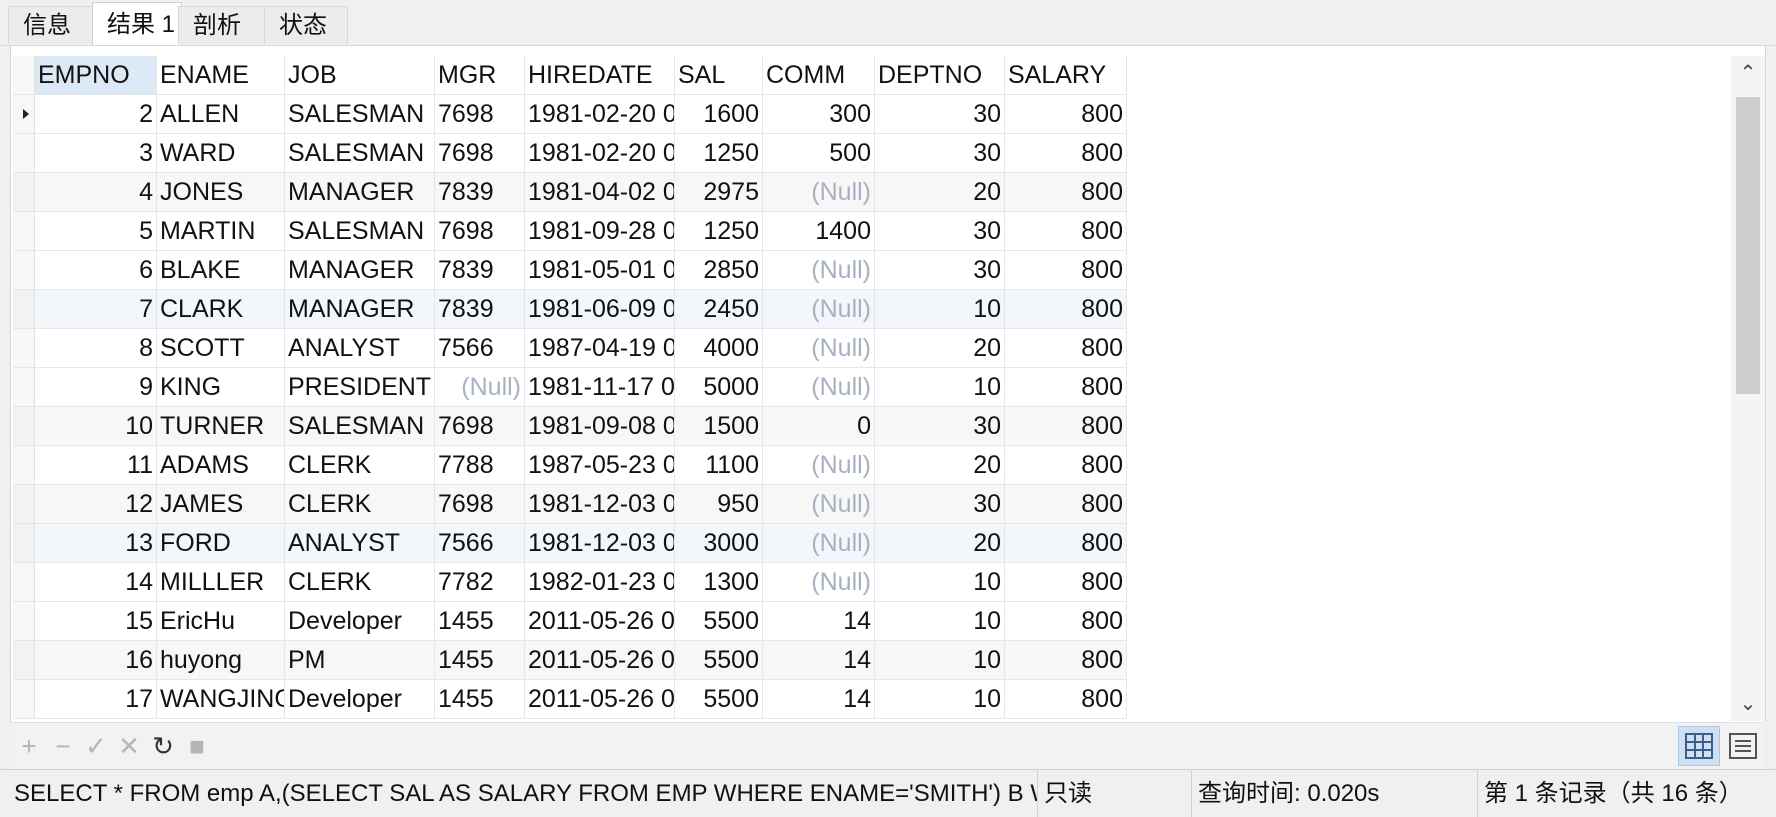  I want to click on cell-hiredate: 1981-12-03 00:00:00, so click(600, 504).